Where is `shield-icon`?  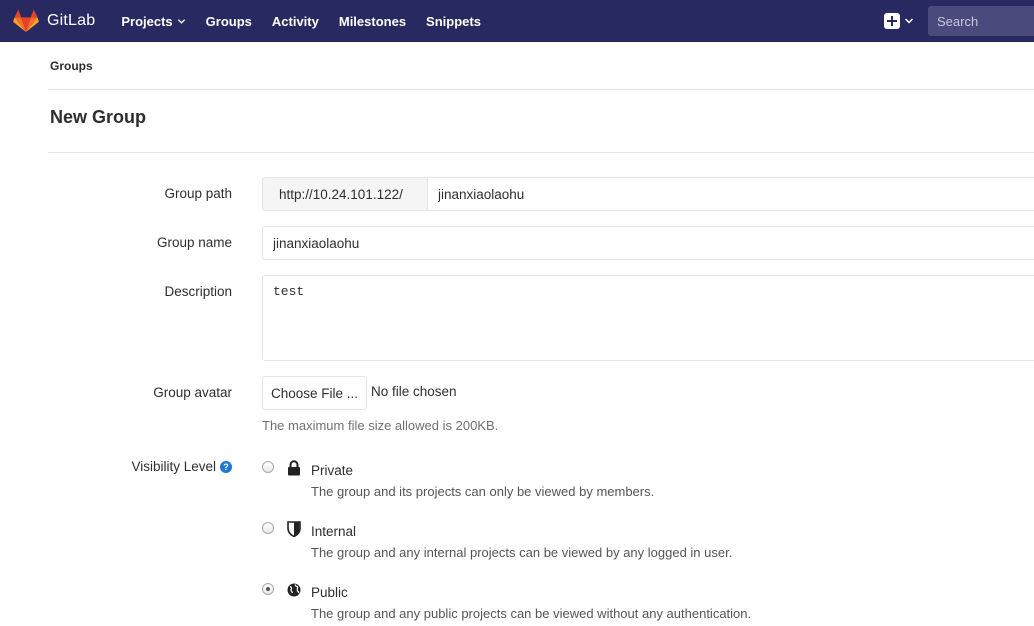
shield-icon is located at coordinates (294, 529).